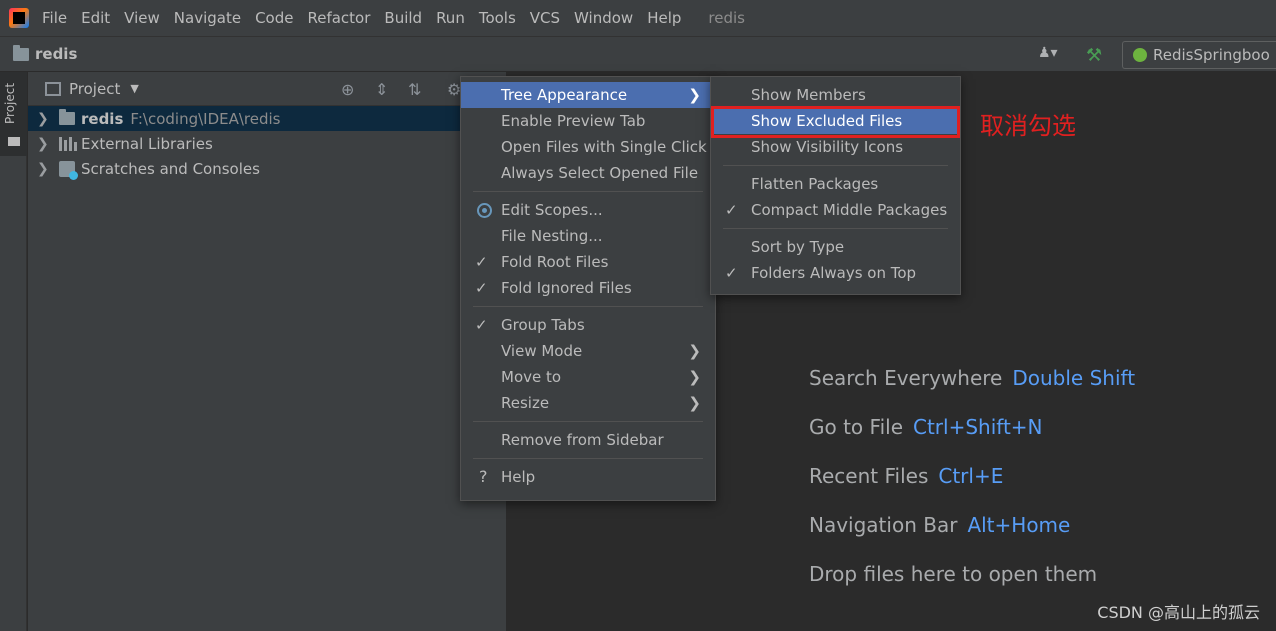  What do you see at coordinates (694, 95) in the screenshot?
I see `submenu-arrow-icon: ❯` at bounding box center [694, 95].